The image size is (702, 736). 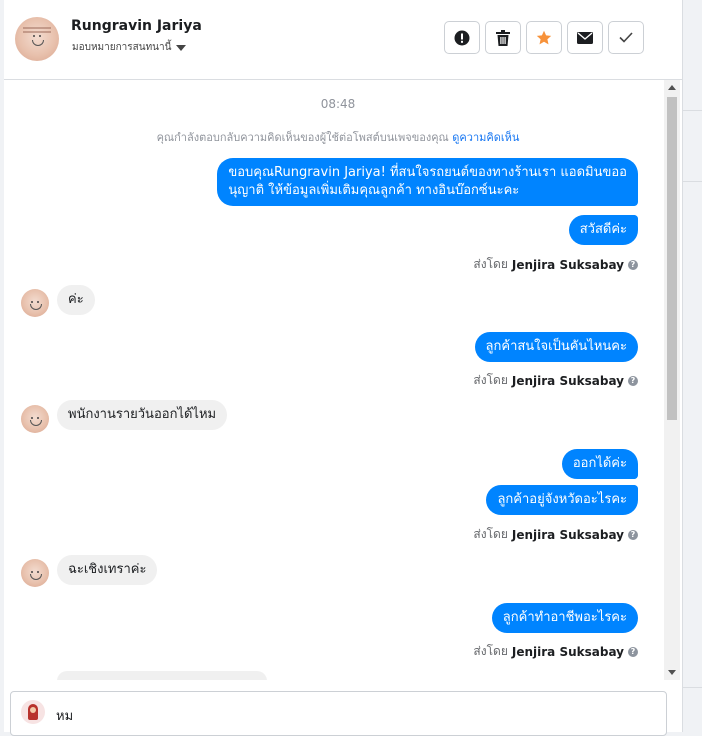 I want to click on envelope-icon, so click(x=585, y=37).